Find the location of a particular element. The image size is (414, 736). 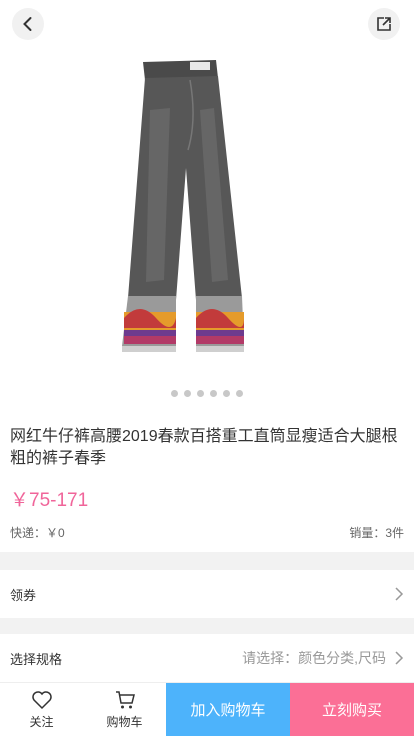

chevron-left-icon is located at coordinates (27, 24).